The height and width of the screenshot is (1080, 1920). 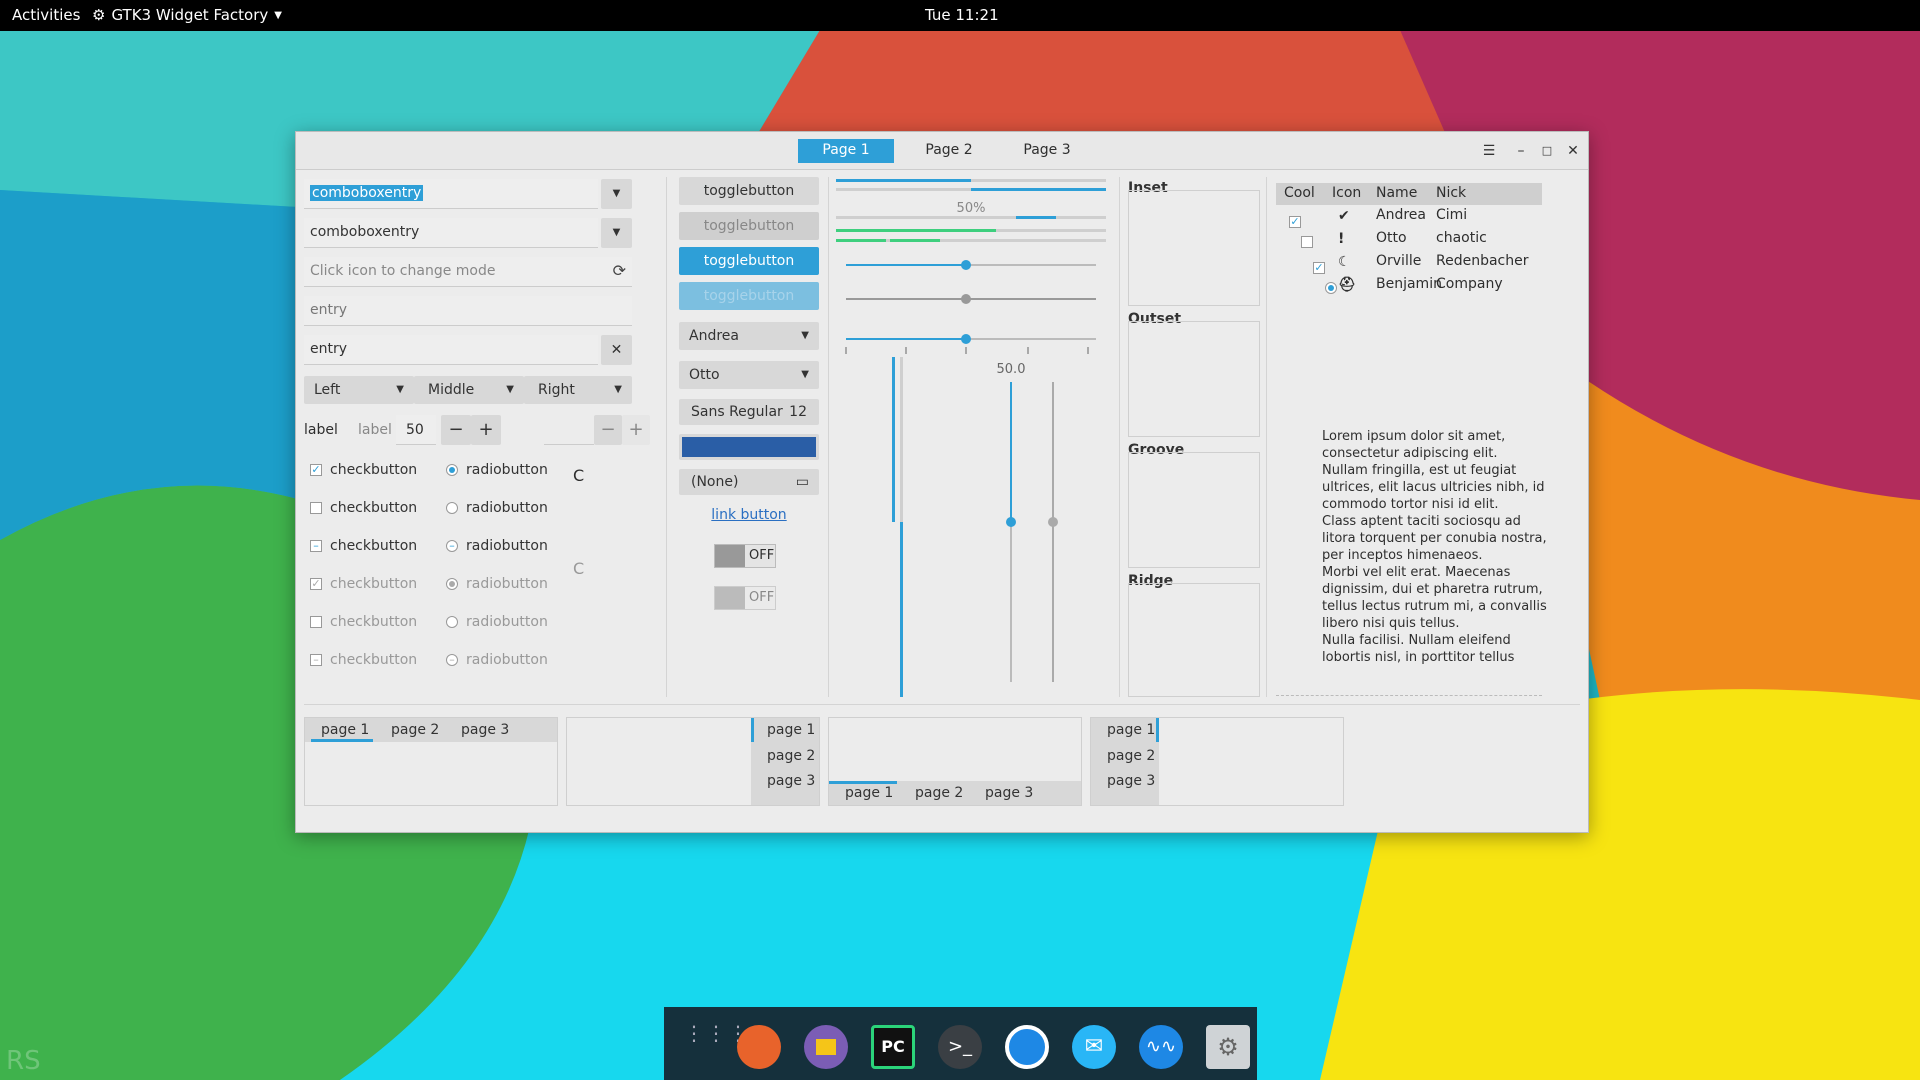 What do you see at coordinates (497, 470) in the screenshot?
I see `radiobutton-1: radiobutton` at bounding box center [497, 470].